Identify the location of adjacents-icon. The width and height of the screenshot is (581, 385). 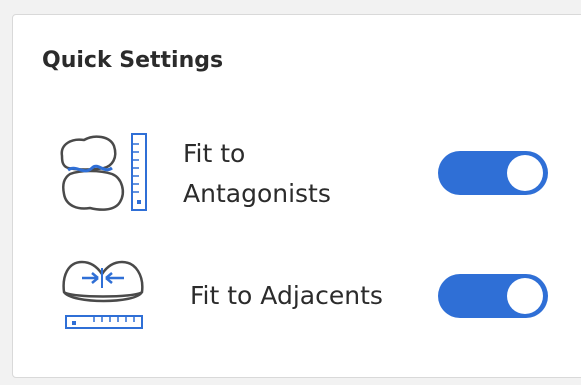
(107, 296).